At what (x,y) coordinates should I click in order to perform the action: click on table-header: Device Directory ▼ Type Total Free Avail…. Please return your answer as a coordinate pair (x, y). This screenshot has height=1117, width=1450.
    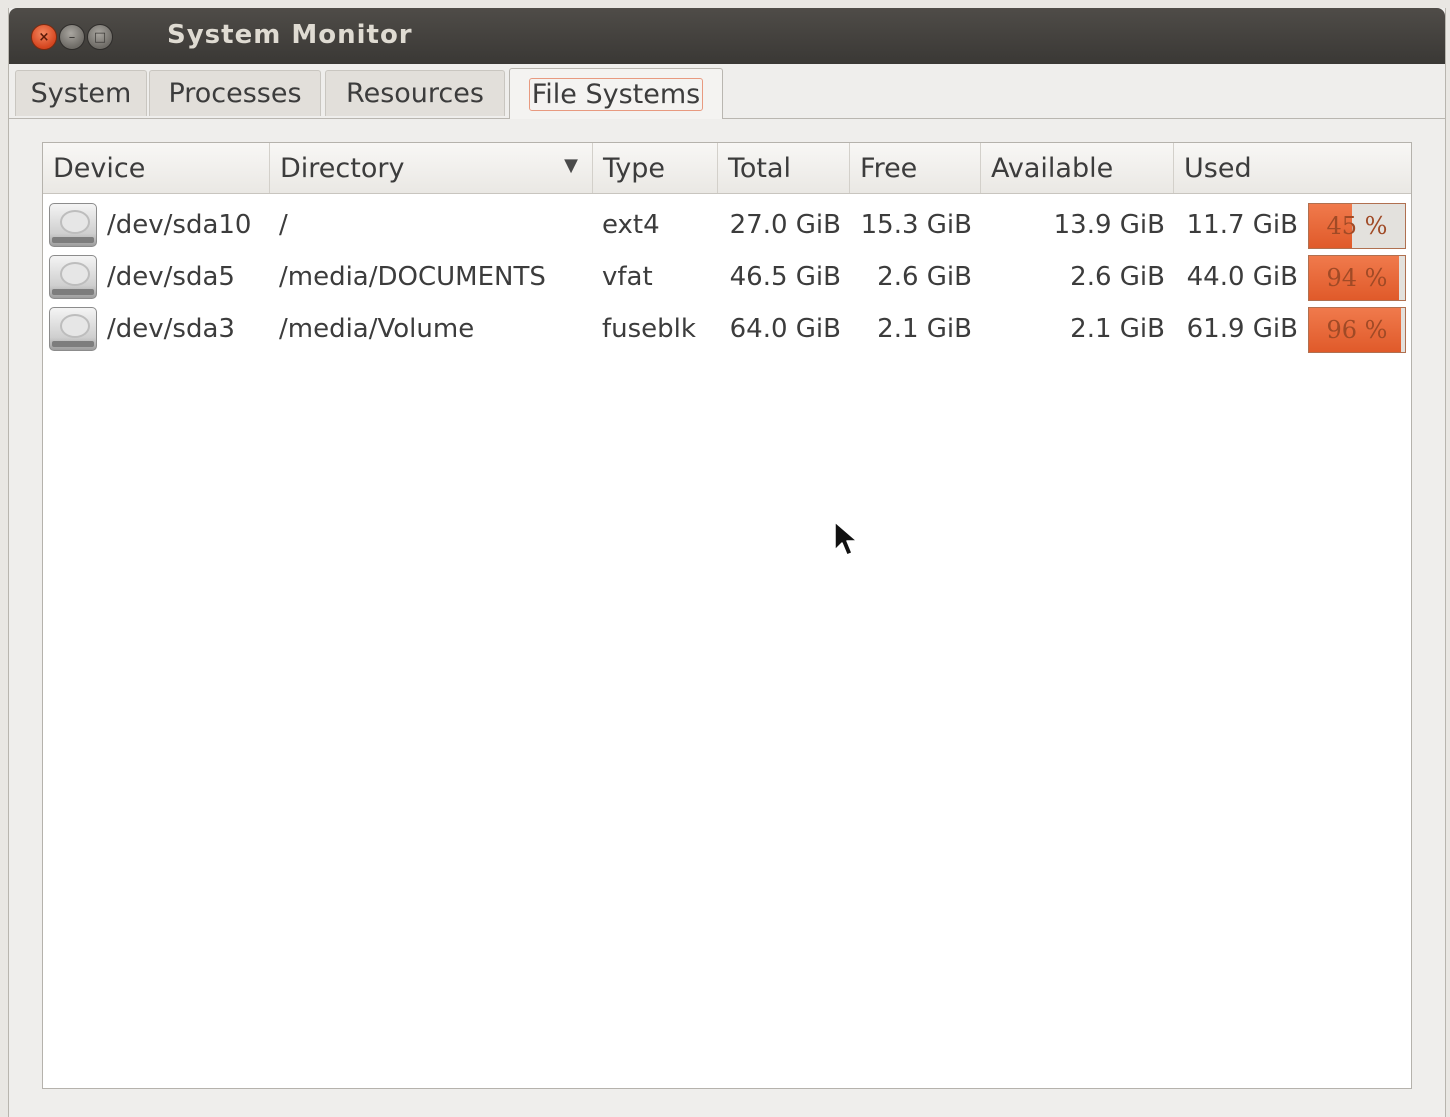
    Looking at the image, I should click on (727, 168).